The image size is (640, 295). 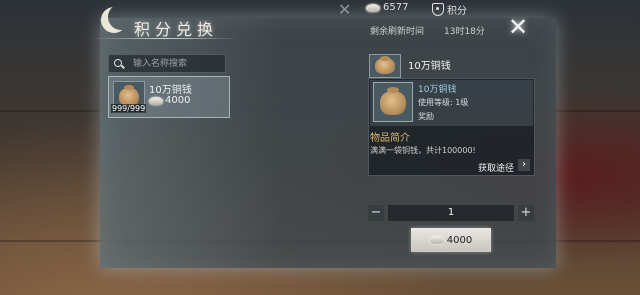 I want to click on exchange-button: 4000, so click(x=451, y=240).